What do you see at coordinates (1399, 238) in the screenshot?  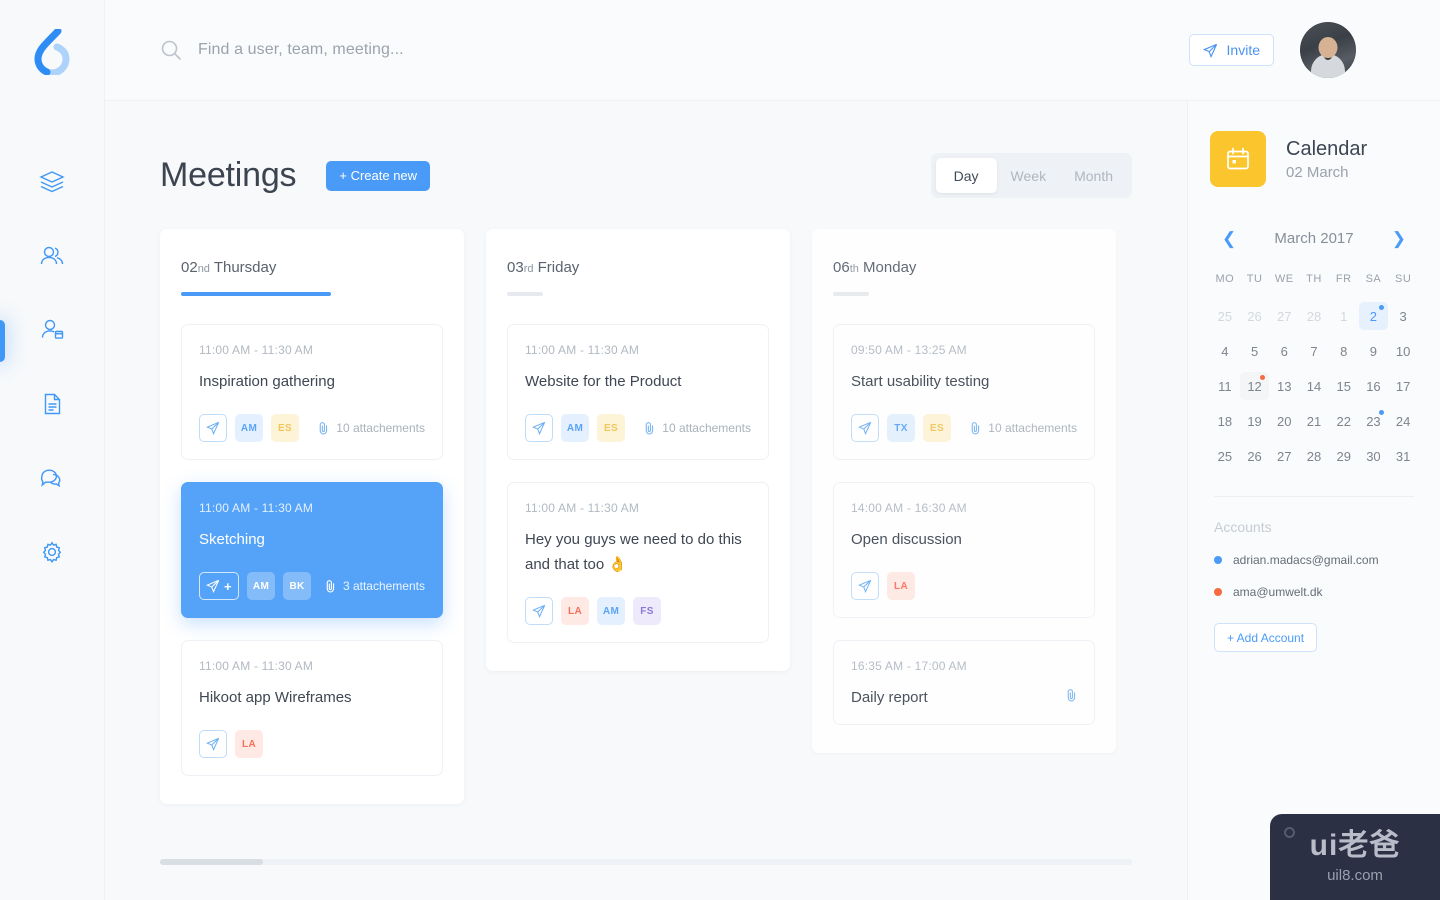 I see `chevron-right-icon: ❯` at bounding box center [1399, 238].